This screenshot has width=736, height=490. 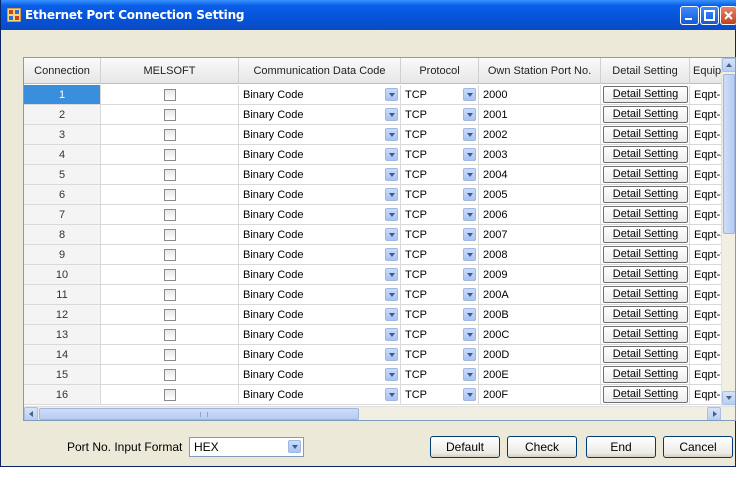 I want to click on header-own-station-port: Own Station Port No., so click(x=540, y=71).